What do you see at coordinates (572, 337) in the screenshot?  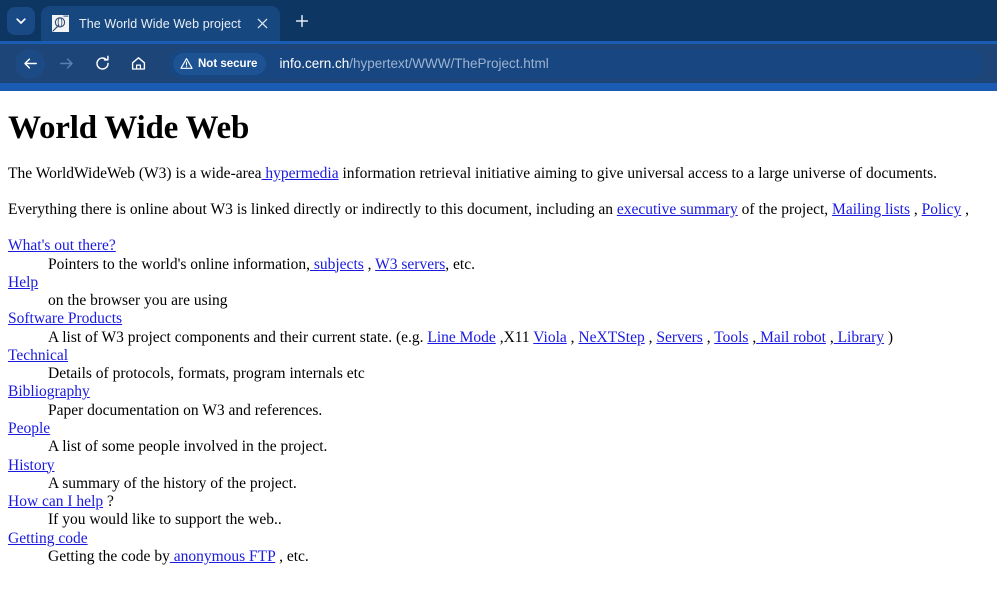 I see `entry-2-desc-text-4: ,` at bounding box center [572, 337].